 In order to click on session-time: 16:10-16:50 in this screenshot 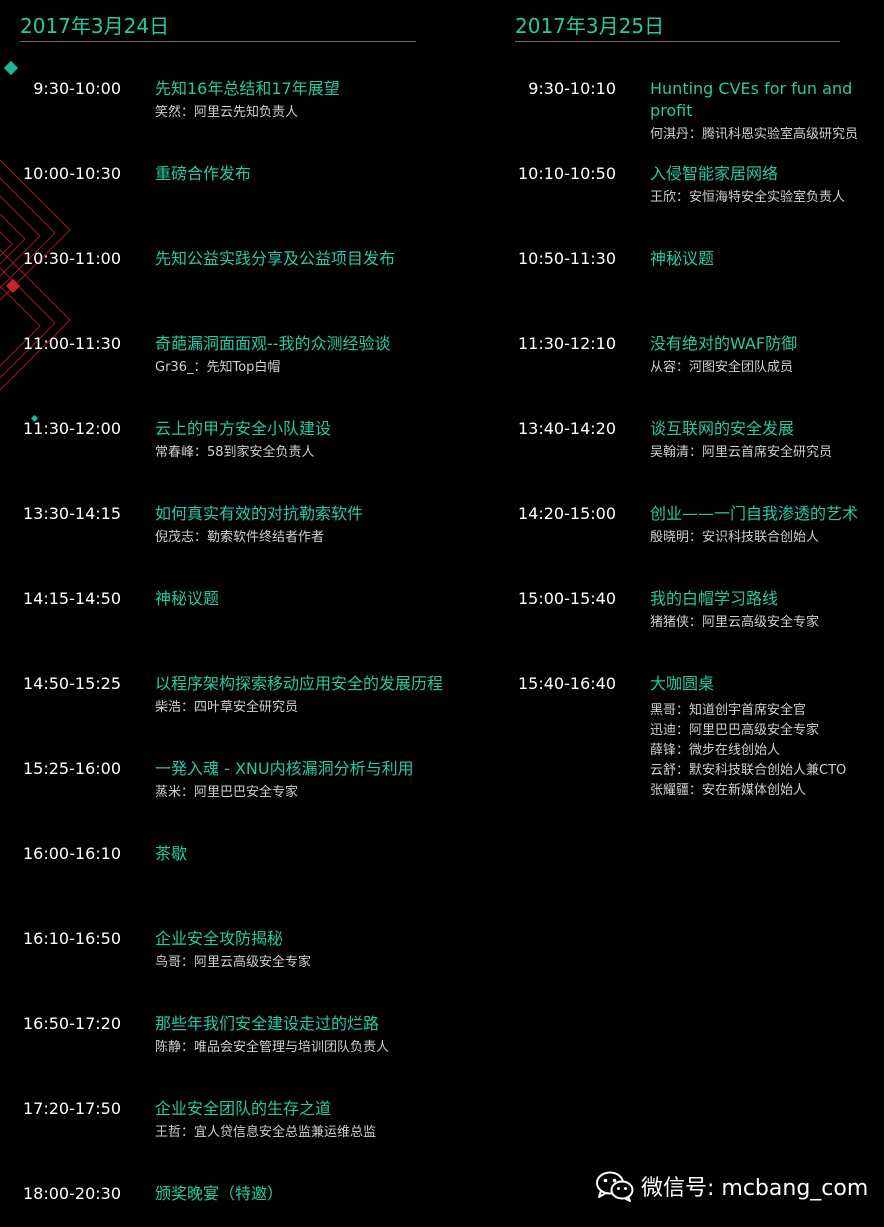, I will do `click(72, 938)`.